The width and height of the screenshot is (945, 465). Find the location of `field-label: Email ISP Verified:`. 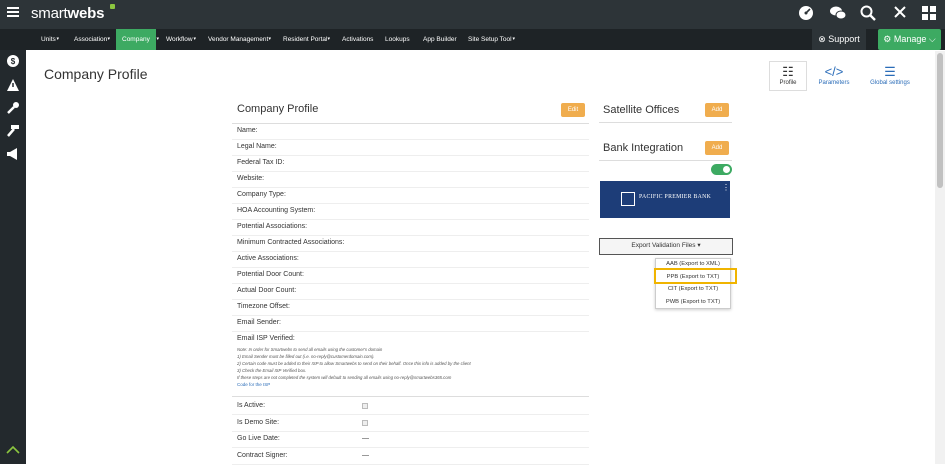

field-label: Email ISP Verified: is located at coordinates (266, 338).